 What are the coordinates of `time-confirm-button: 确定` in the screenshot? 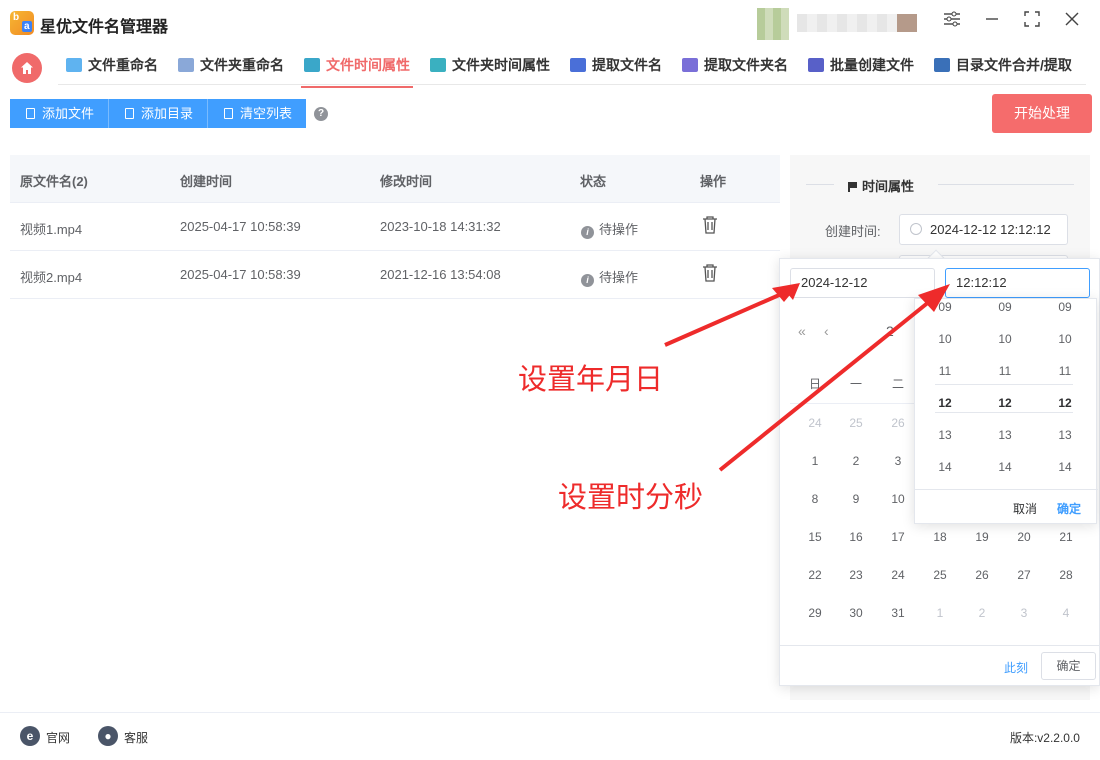 It's located at (1069, 508).